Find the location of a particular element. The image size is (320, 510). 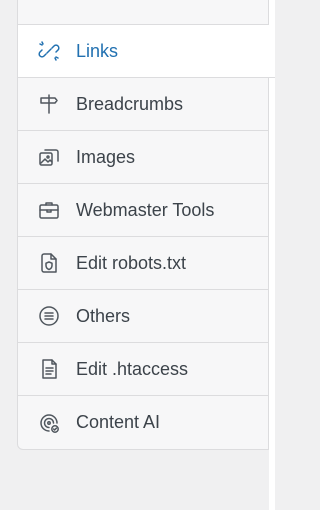

images-icon is located at coordinates (49, 157).